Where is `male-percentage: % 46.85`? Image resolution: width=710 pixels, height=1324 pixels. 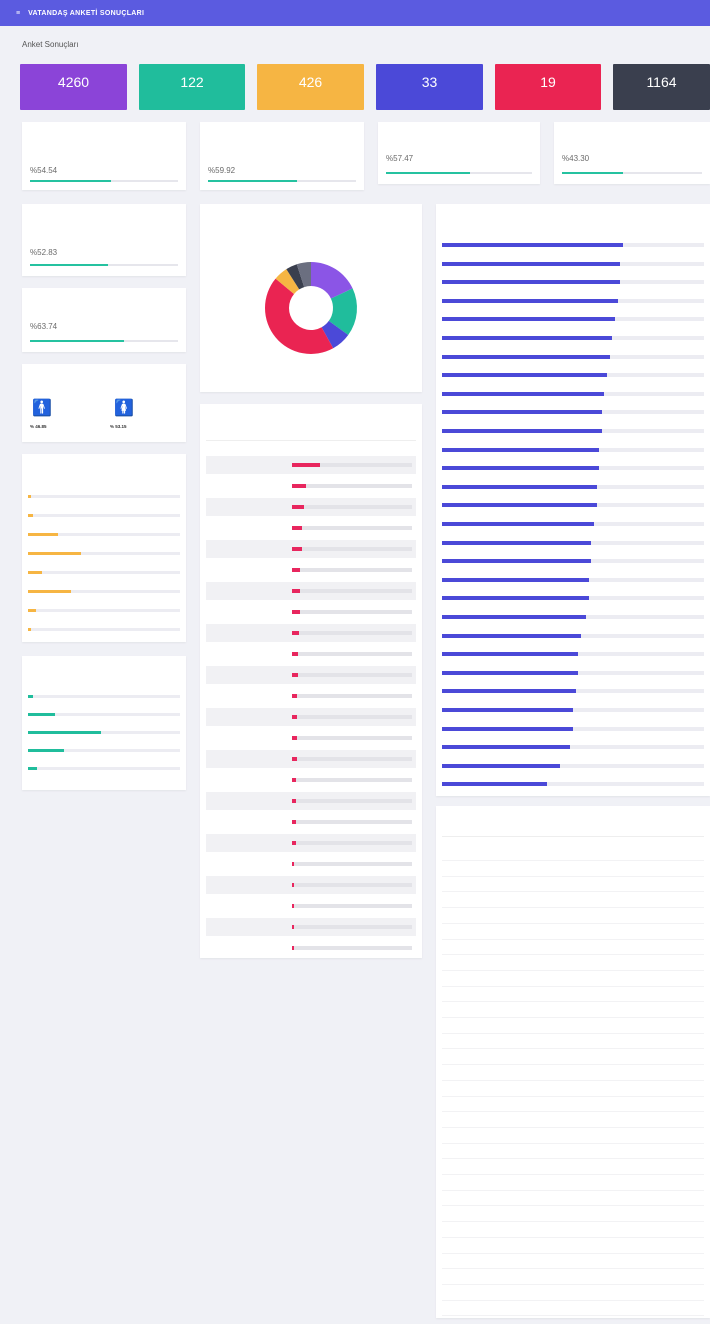
male-percentage: % 46.85 is located at coordinates (38, 426).